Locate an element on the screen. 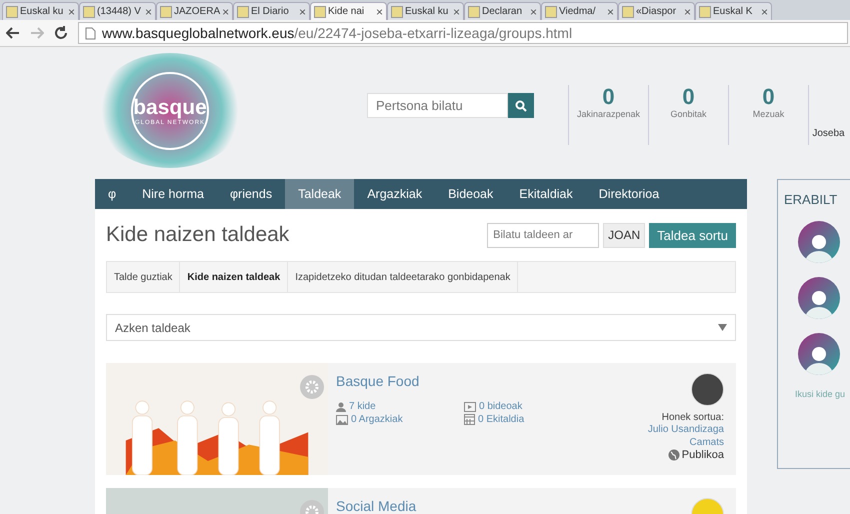 Image resolution: width=850 pixels, height=514 pixels. created-by-label: Honek sortua: is located at coordinates (693, 417).